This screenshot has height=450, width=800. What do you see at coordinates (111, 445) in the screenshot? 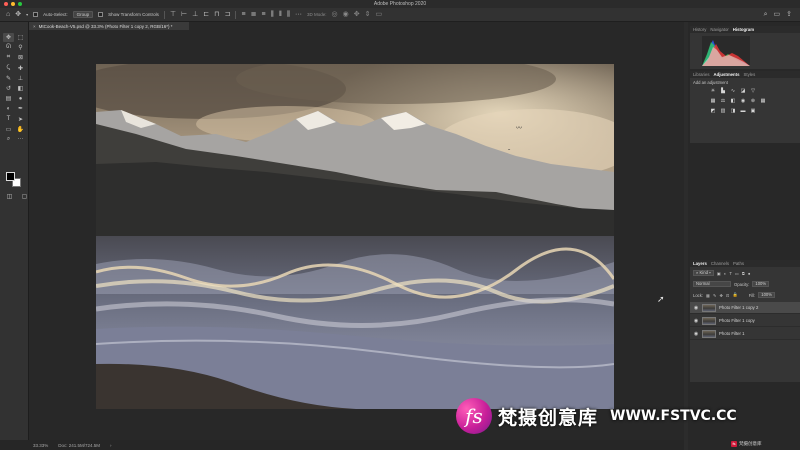
I see `chevron-right-icon: ›` at bounding box center [111, 445].